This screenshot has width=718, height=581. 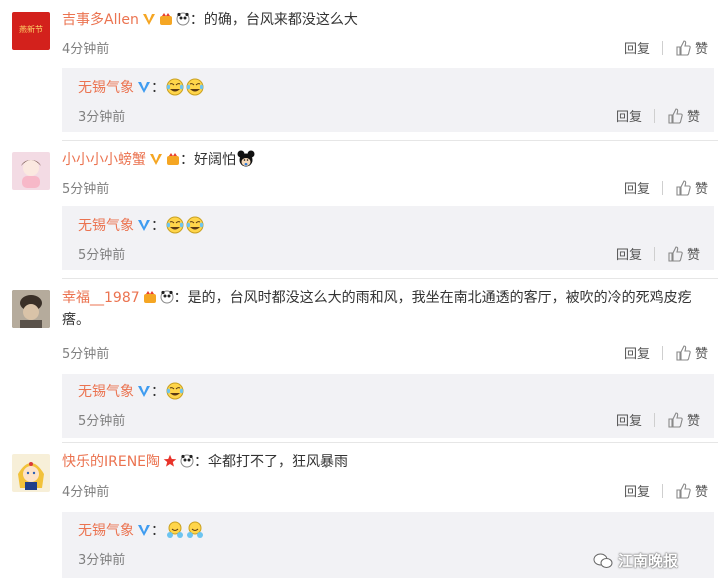 What do you see at coordinates (382, 20) in the screenshot?
I see `comment-line: 吉事多Allen ：的确，台风来都没这么大` at bounding box center [382, 20].